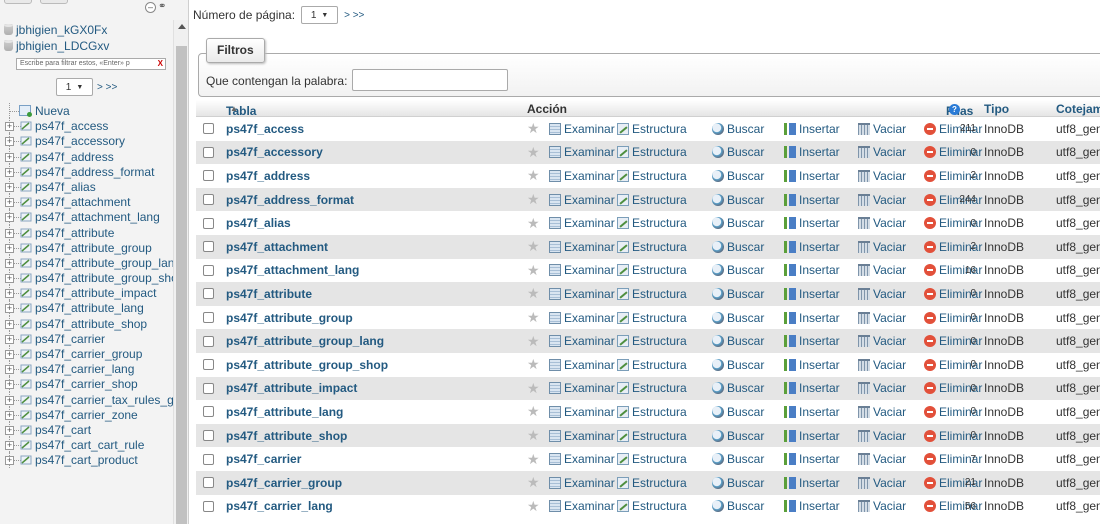 The image size is (1100, 524). Describe the element at coordinates (284, 483) in the screenshot. I see `table-name-link: ps47f_carrier_group` at that location.